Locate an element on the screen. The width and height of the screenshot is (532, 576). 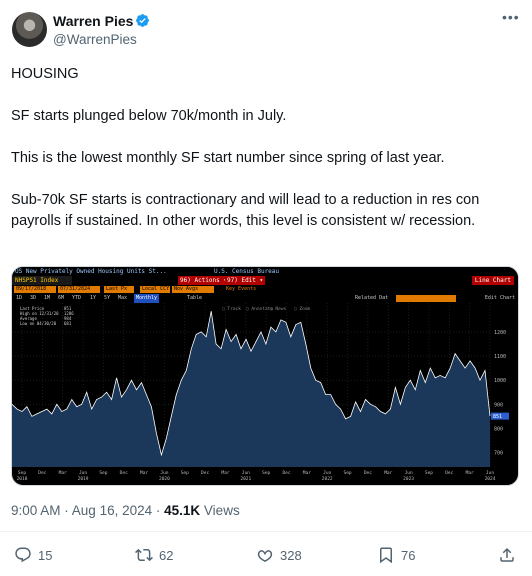
x-year-label: 2018 is located at coordinates (22, 479).